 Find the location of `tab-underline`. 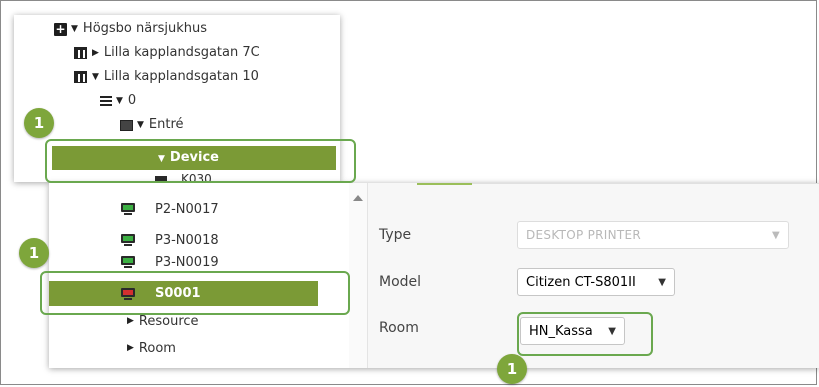

tab-underline is located at coordinates (618, 183).